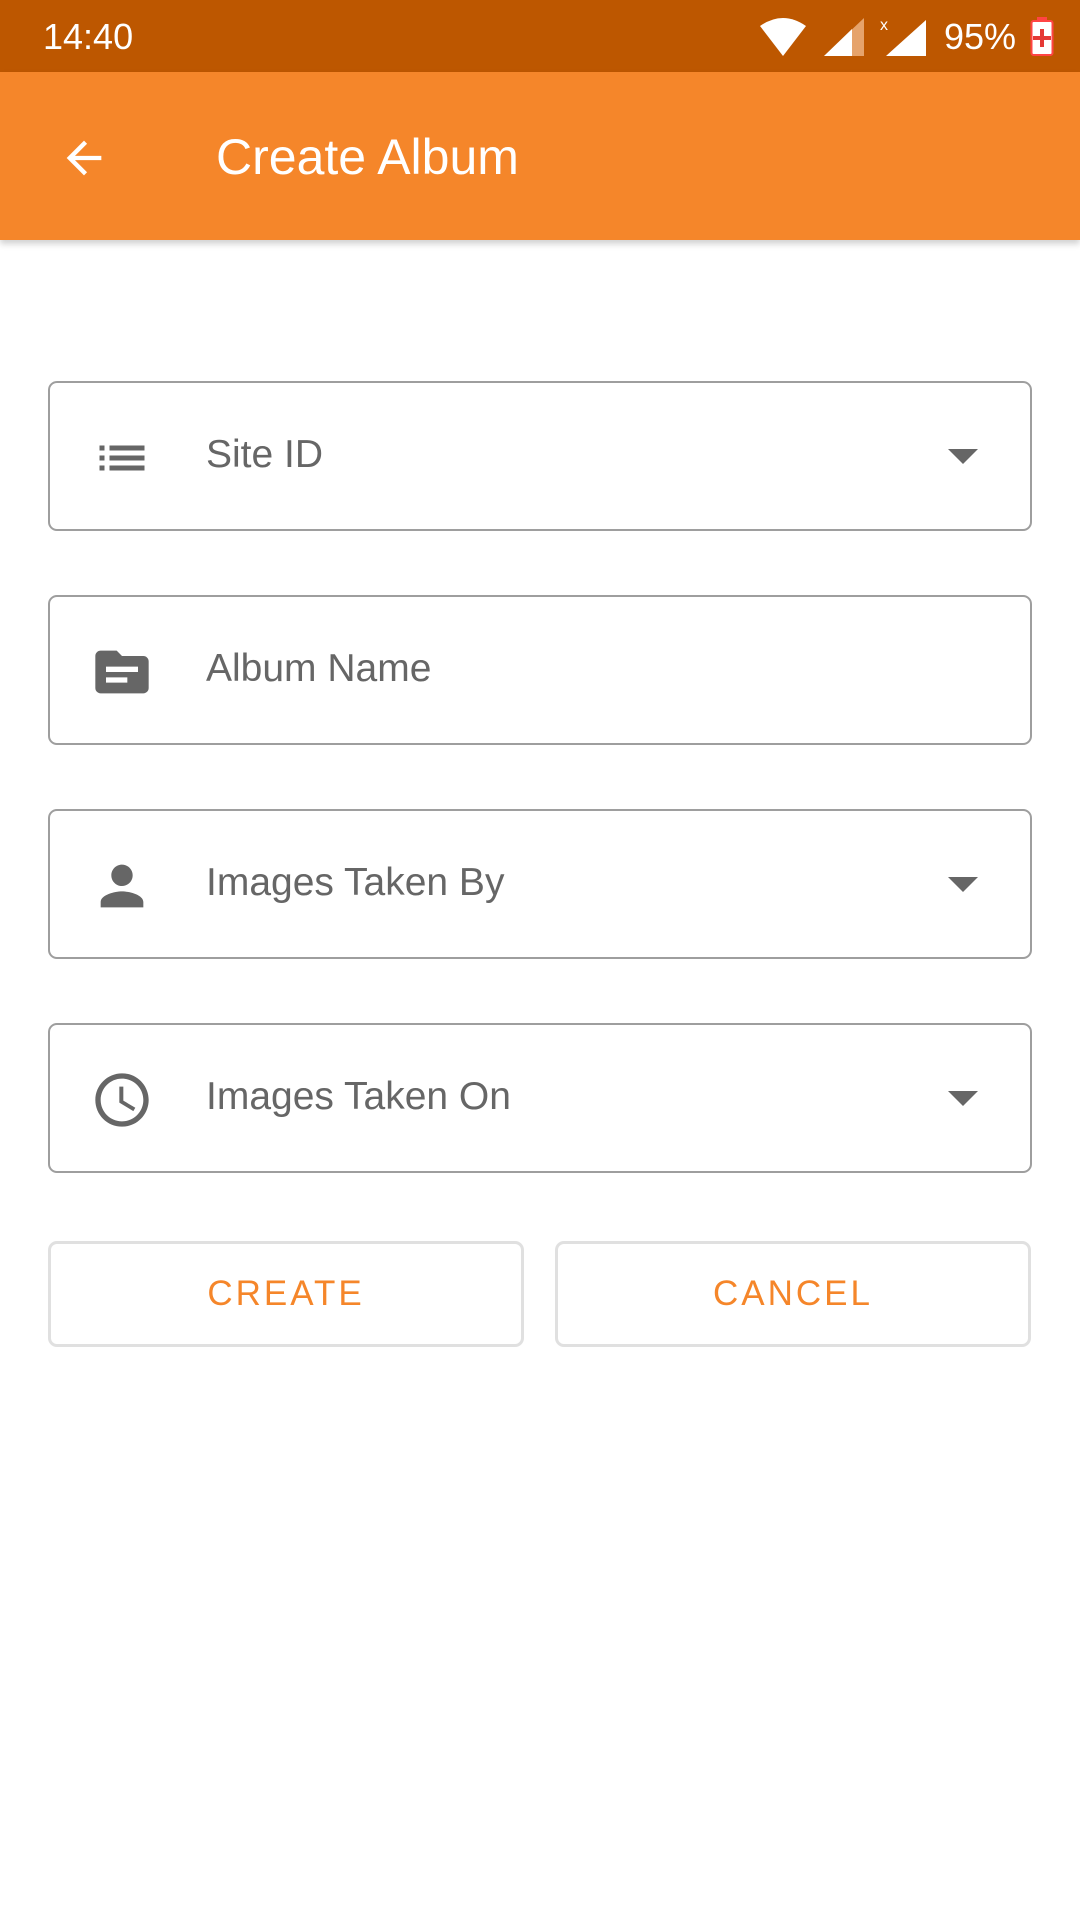 This screenshot has height=1920, width=1080. What do you see at coordinates (358, 1096) in the screenshot?
I see `images-taken-on-label: Images Taken On` at bounding box center [358, 1096].